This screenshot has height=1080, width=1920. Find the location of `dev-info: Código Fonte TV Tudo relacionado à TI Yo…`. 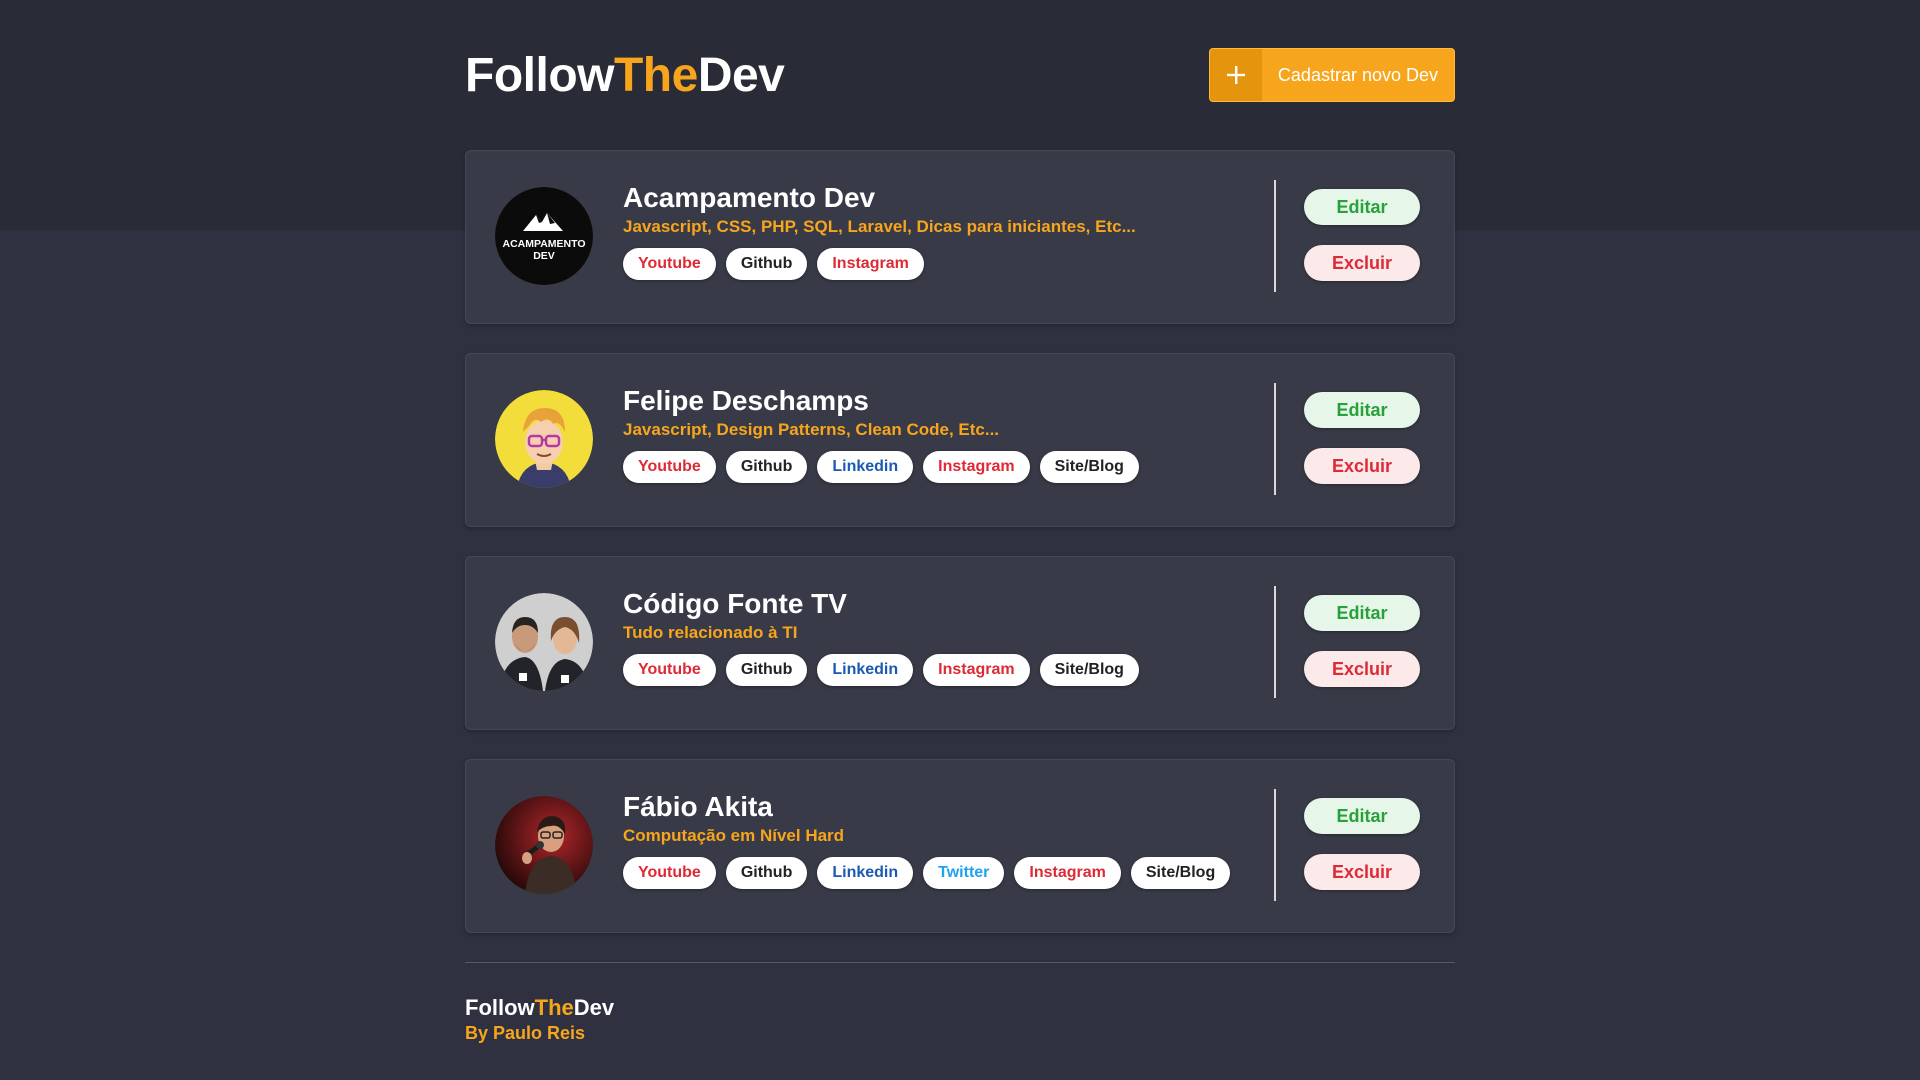

dev-info: Código Fonte TV Tudo relacionado à TI Yo… is located at coordinates (881, 636).